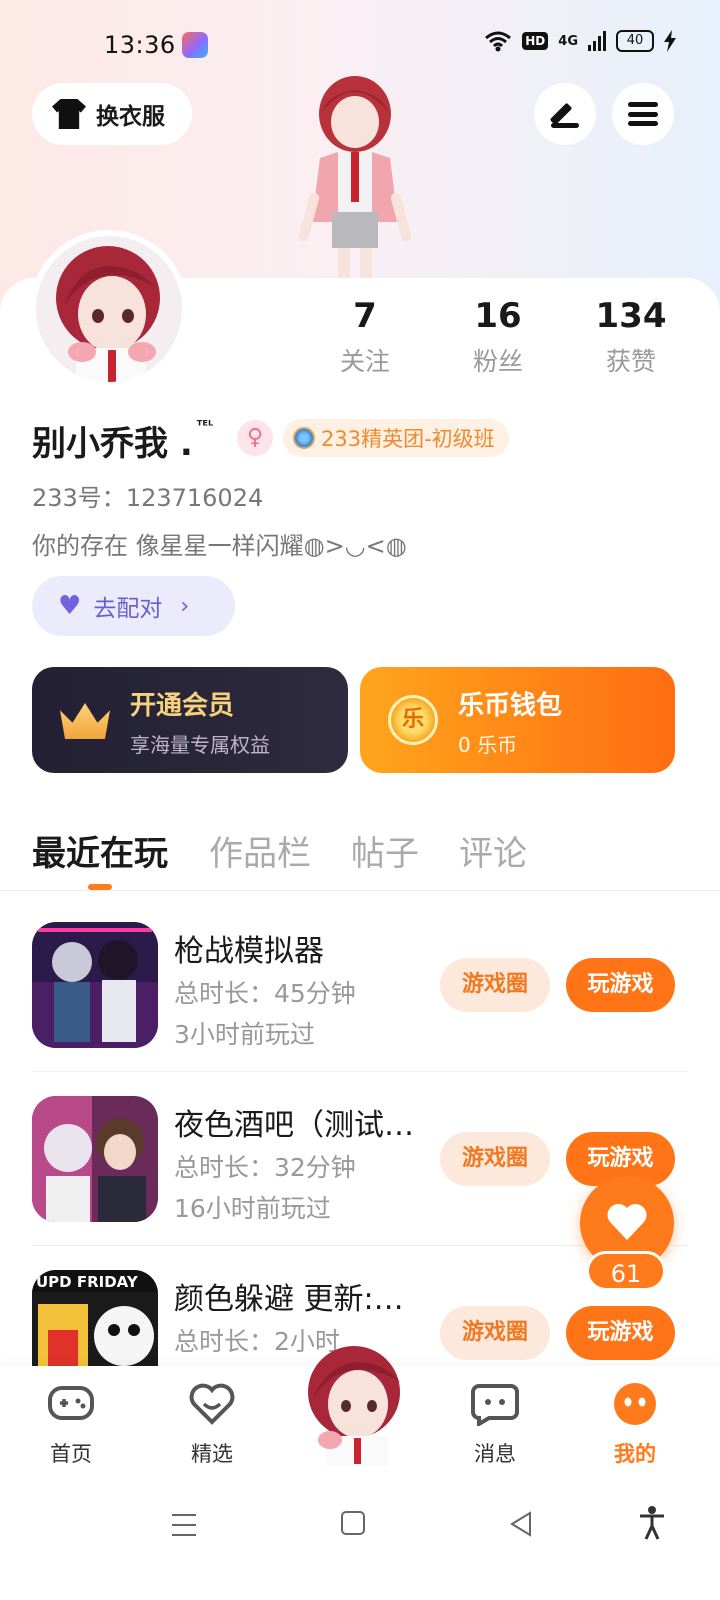  Describe the element at coordinates (71, 1425) in the screenshot. I see `nav-home: 首页` at that location.